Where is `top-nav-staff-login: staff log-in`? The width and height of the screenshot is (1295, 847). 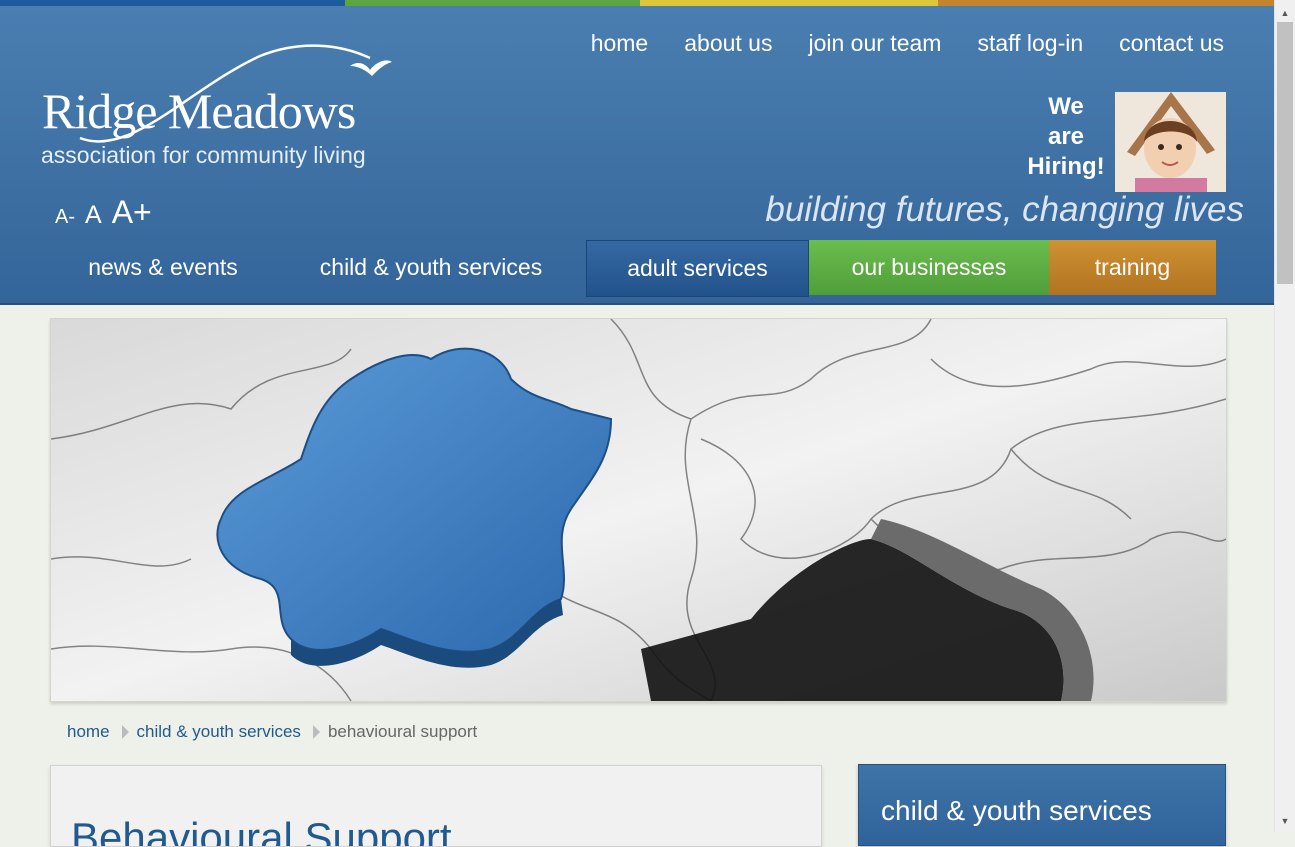 top-nav-staff-login: staff log-in is located at coordinates (1030, 43).